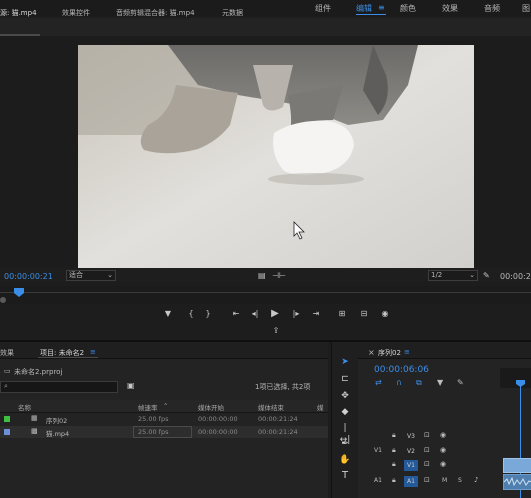  Describe the element at coordinates (526, 8) in the screenshot. I see `workspace-graphics: 图` at that location.